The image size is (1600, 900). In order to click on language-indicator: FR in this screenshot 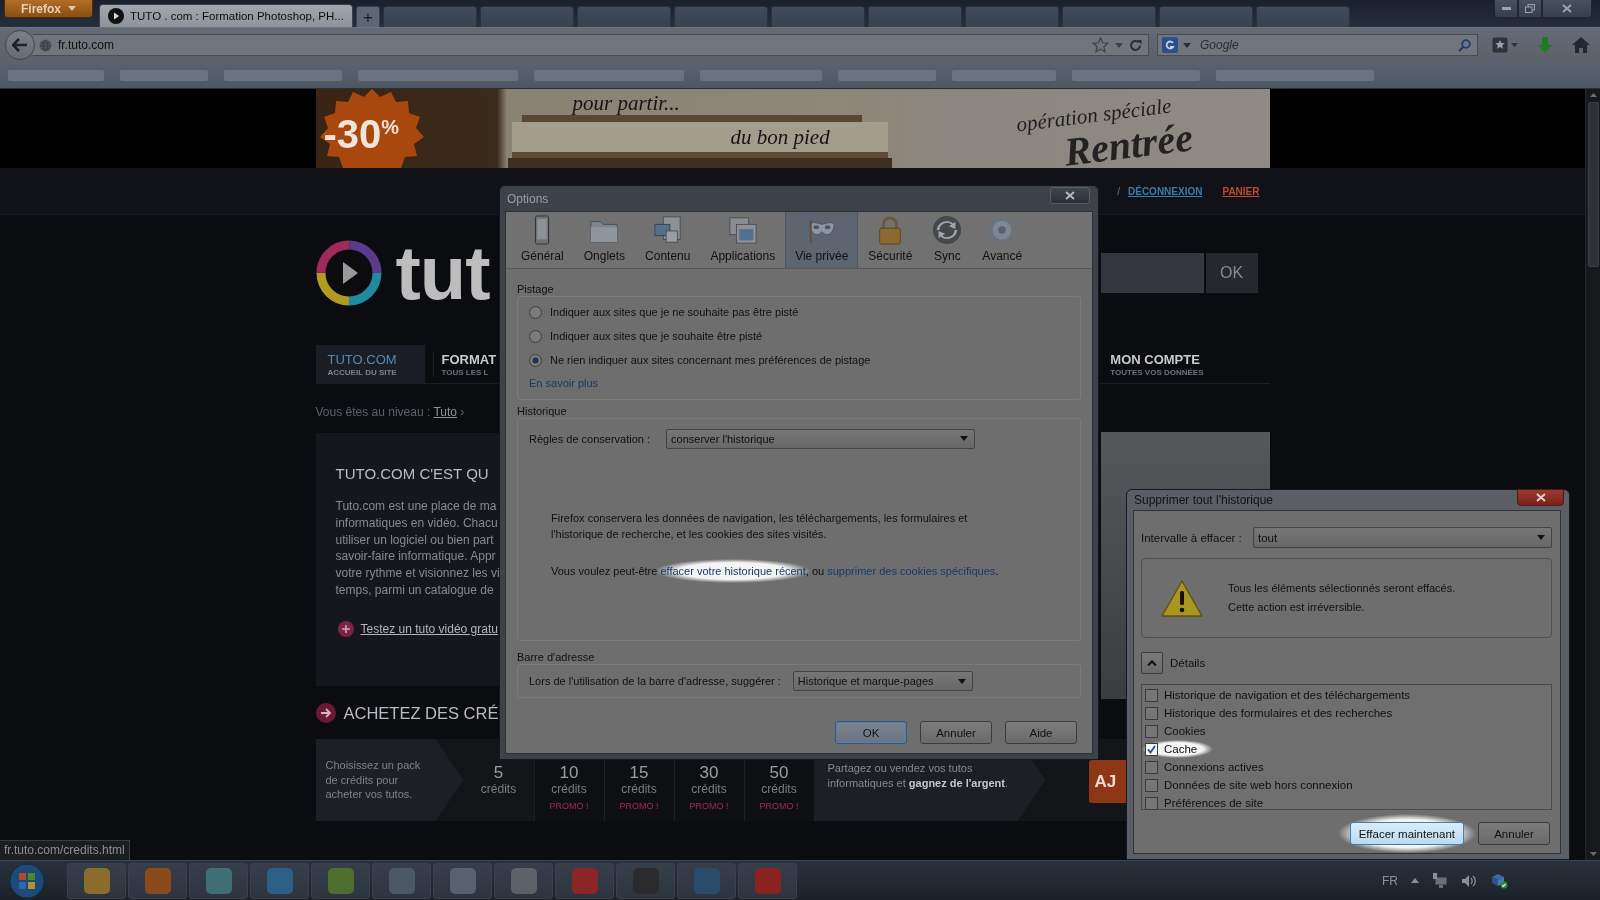, I will do `click(1390, 880)`.